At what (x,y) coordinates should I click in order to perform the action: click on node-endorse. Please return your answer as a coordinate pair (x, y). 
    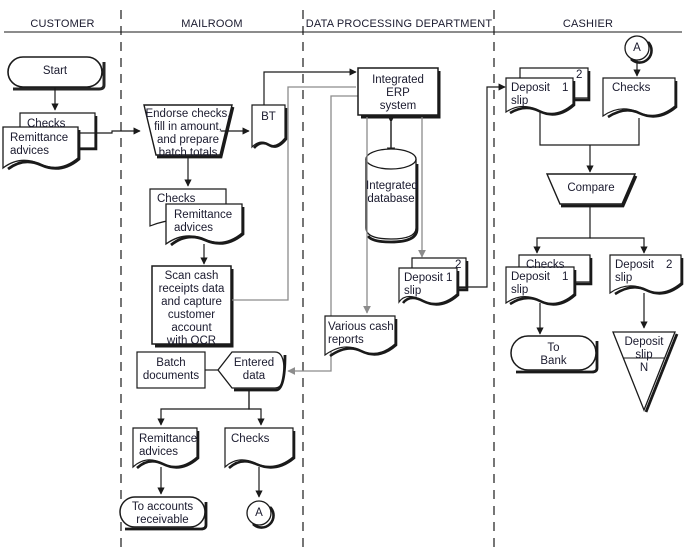
    Looking at the image, I should click on (189, 131).